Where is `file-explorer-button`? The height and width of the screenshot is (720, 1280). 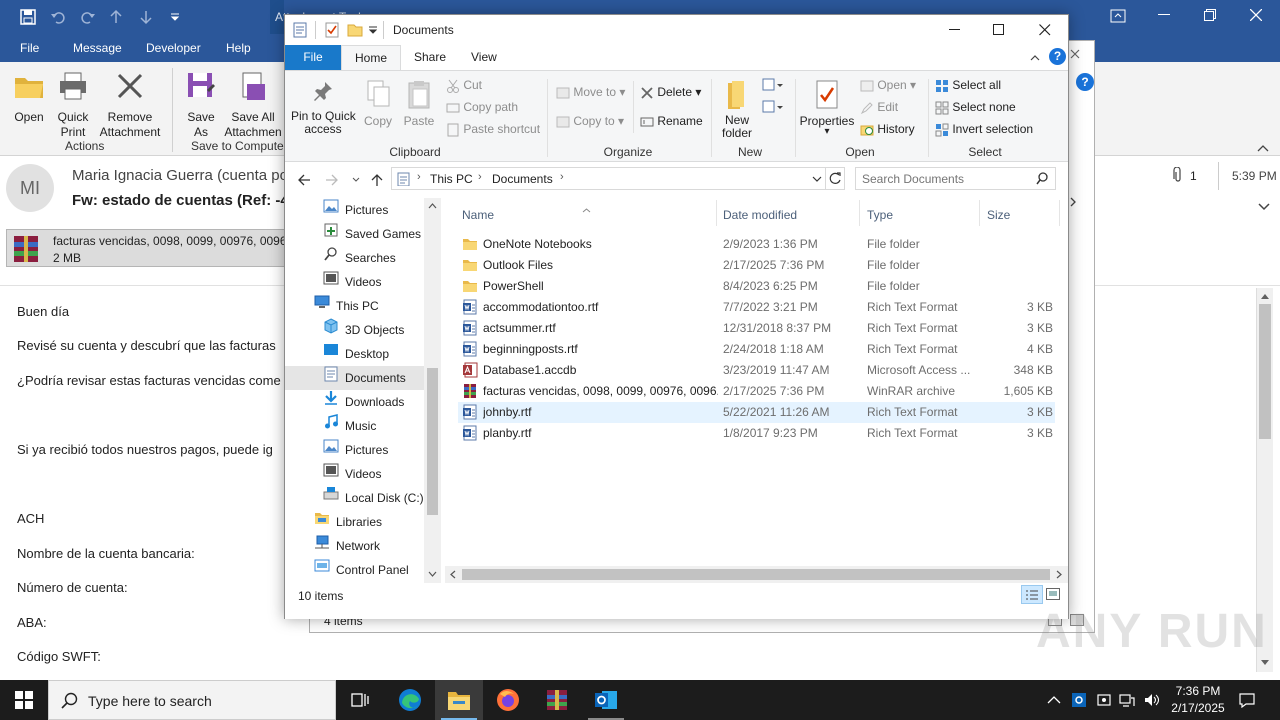
file-explorer-button is located at coordinates (459, 700).